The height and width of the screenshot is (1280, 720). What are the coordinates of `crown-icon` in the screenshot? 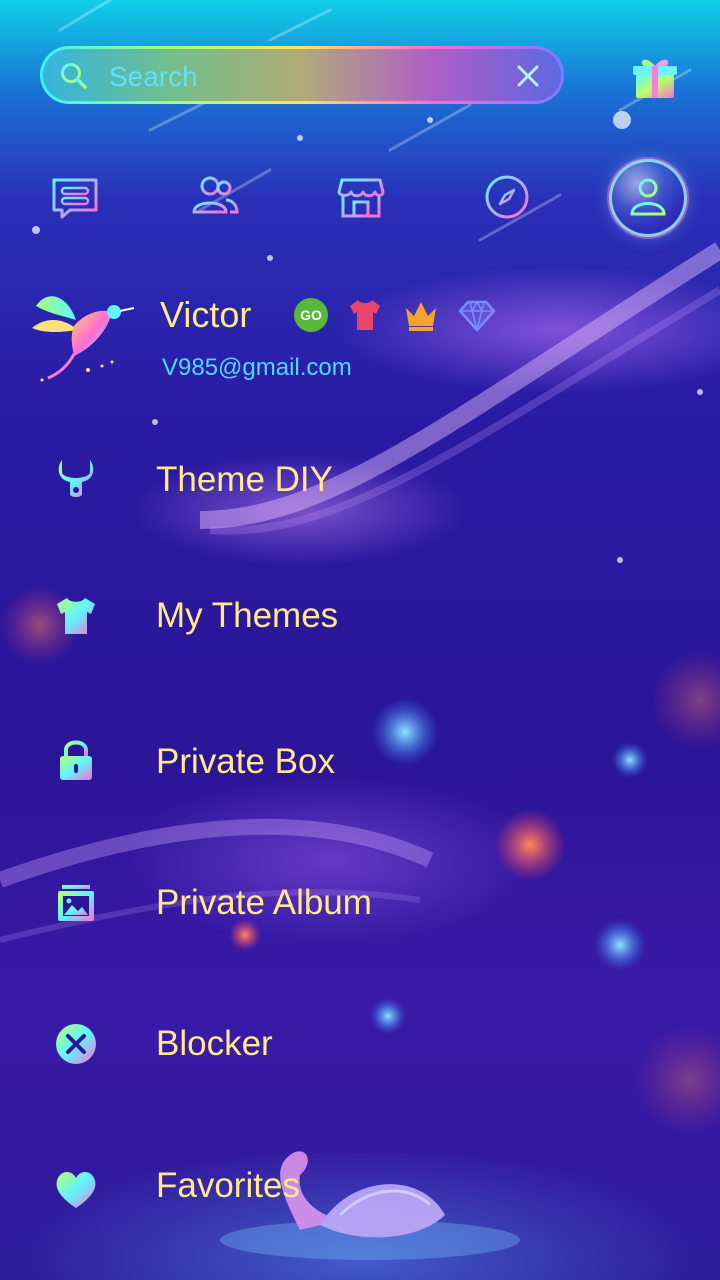 It's located at (421, 316).